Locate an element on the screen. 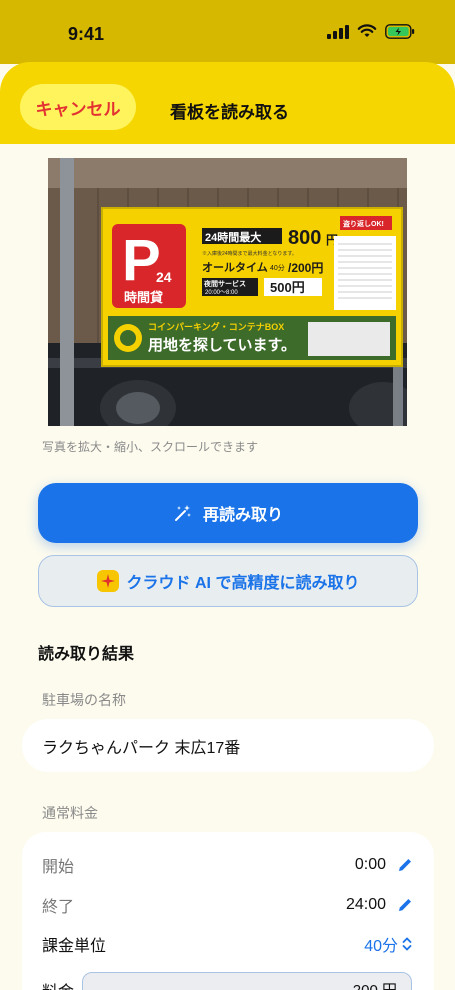 Image resolution: width=455 pixels, height=990 pixels. sign-recruit-2: 用地を探しています。 is located at coordinates (222, 345).